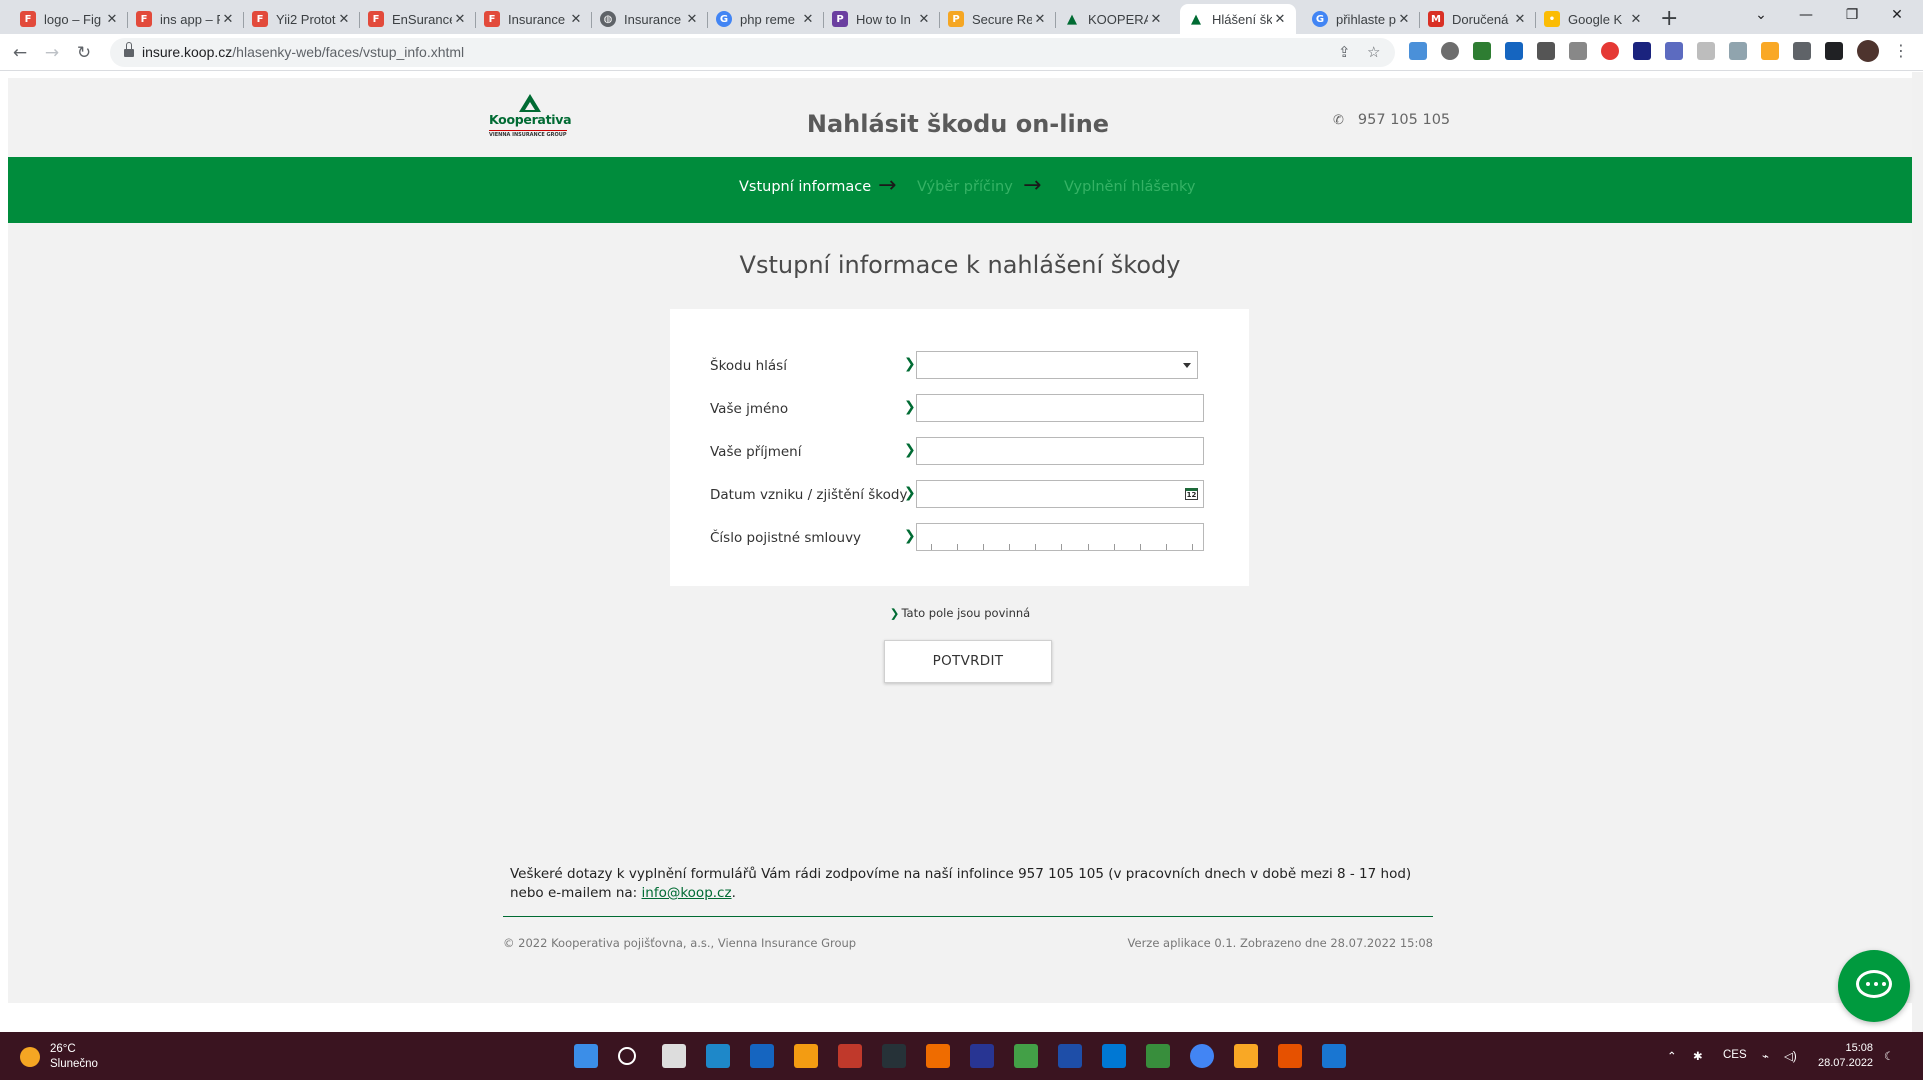 The width and height of the screenshot is (1923, 1080). Describe the element at coordinates (1070, 1056) in the screenshot. I see `word-icon` at that location.